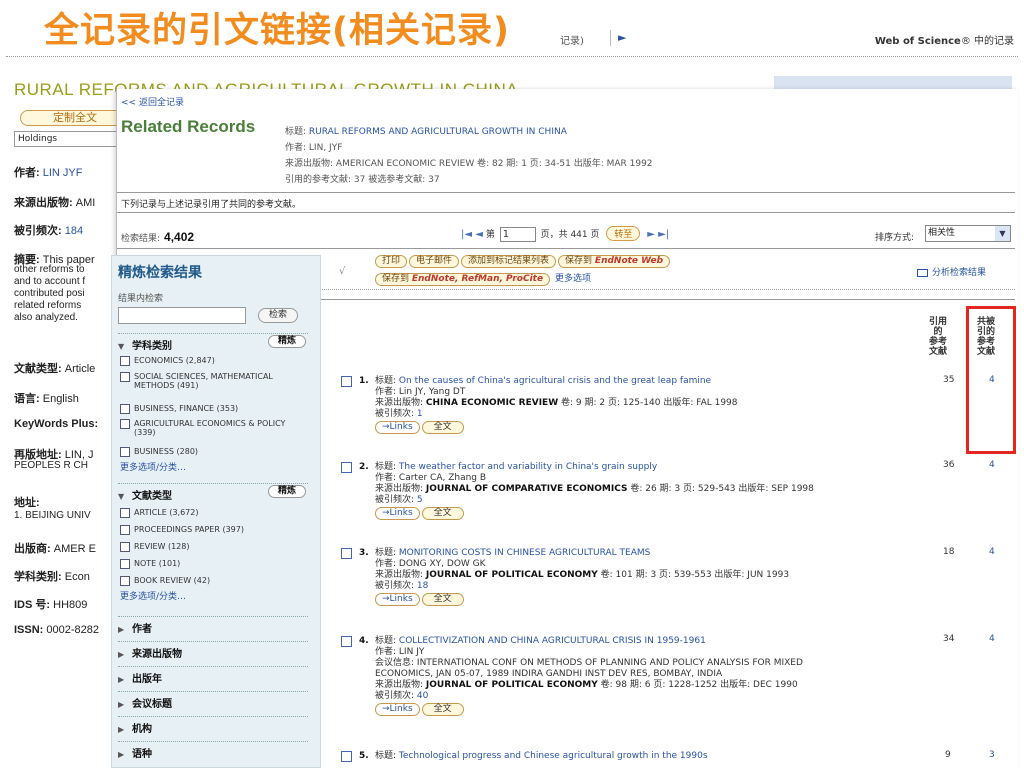  I want to click on institution-facet-header: ▶ 机构, so click(213, 725).